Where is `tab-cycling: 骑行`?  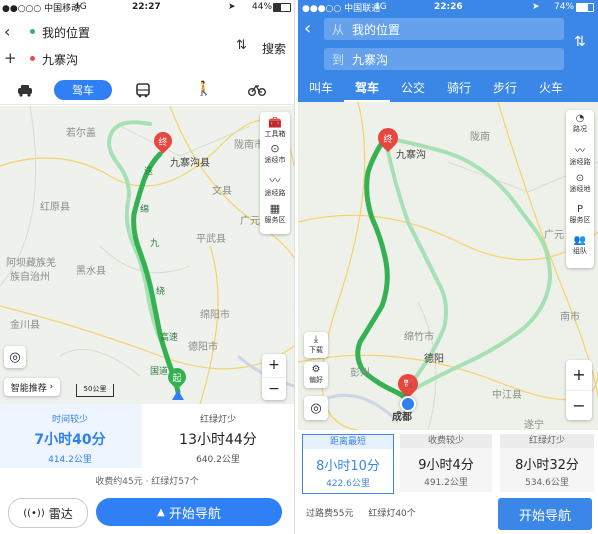 tab-cycling: 骑行 is located at coordinates (459, 89).